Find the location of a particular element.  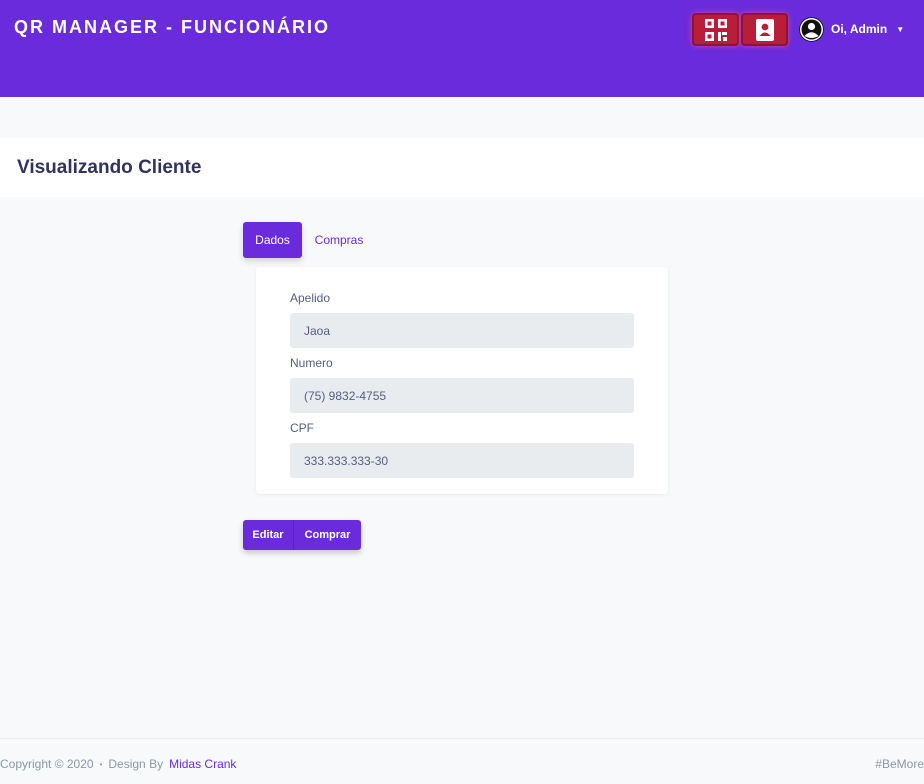

designer-link: Midas Crank is located at coordinates (202, 764).